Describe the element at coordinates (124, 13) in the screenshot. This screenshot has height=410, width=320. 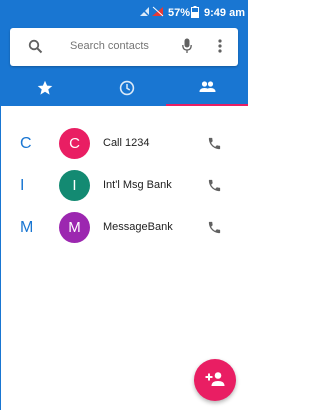
I see `status-bar: 57% 9:49 am` at that location.